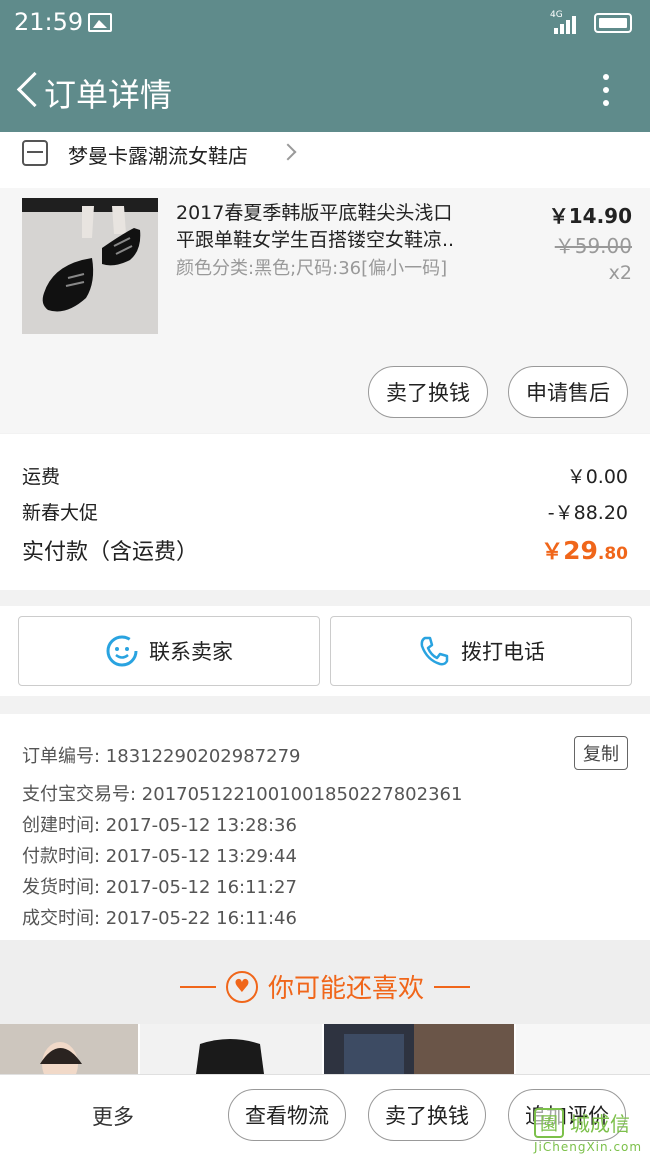 Image resolution: width=650 pixels, height=1155 pixels. Describe the element at coordinates (452, 986) in the screenshot. I see `divider-right` at that location.